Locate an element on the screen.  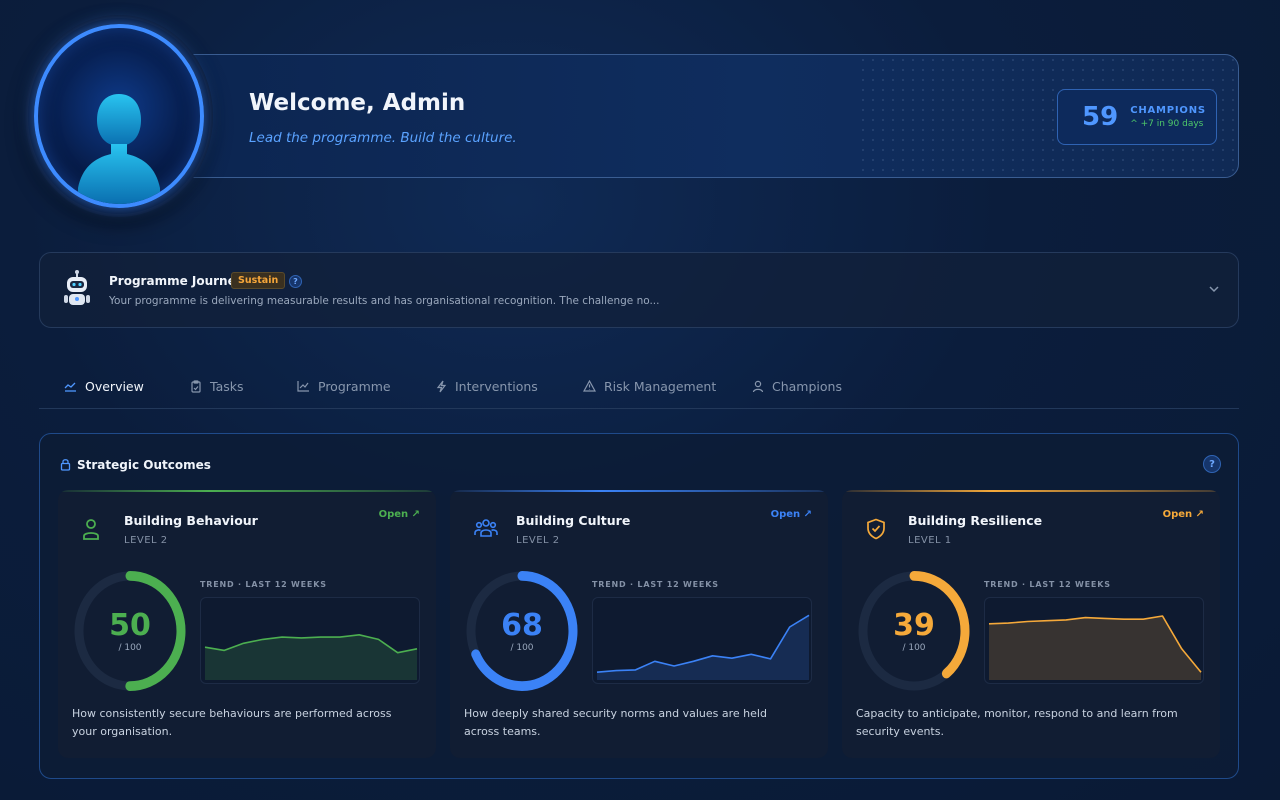
champions-delta: ^ +7 in 90 days is located at coordinates (1168, 124).